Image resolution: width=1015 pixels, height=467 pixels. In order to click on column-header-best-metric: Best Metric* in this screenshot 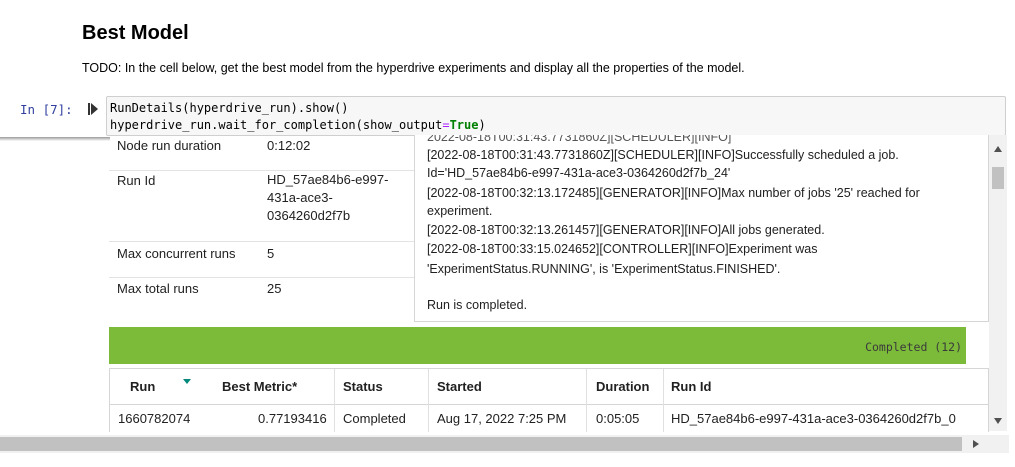, I will do `click(259, 386)`.